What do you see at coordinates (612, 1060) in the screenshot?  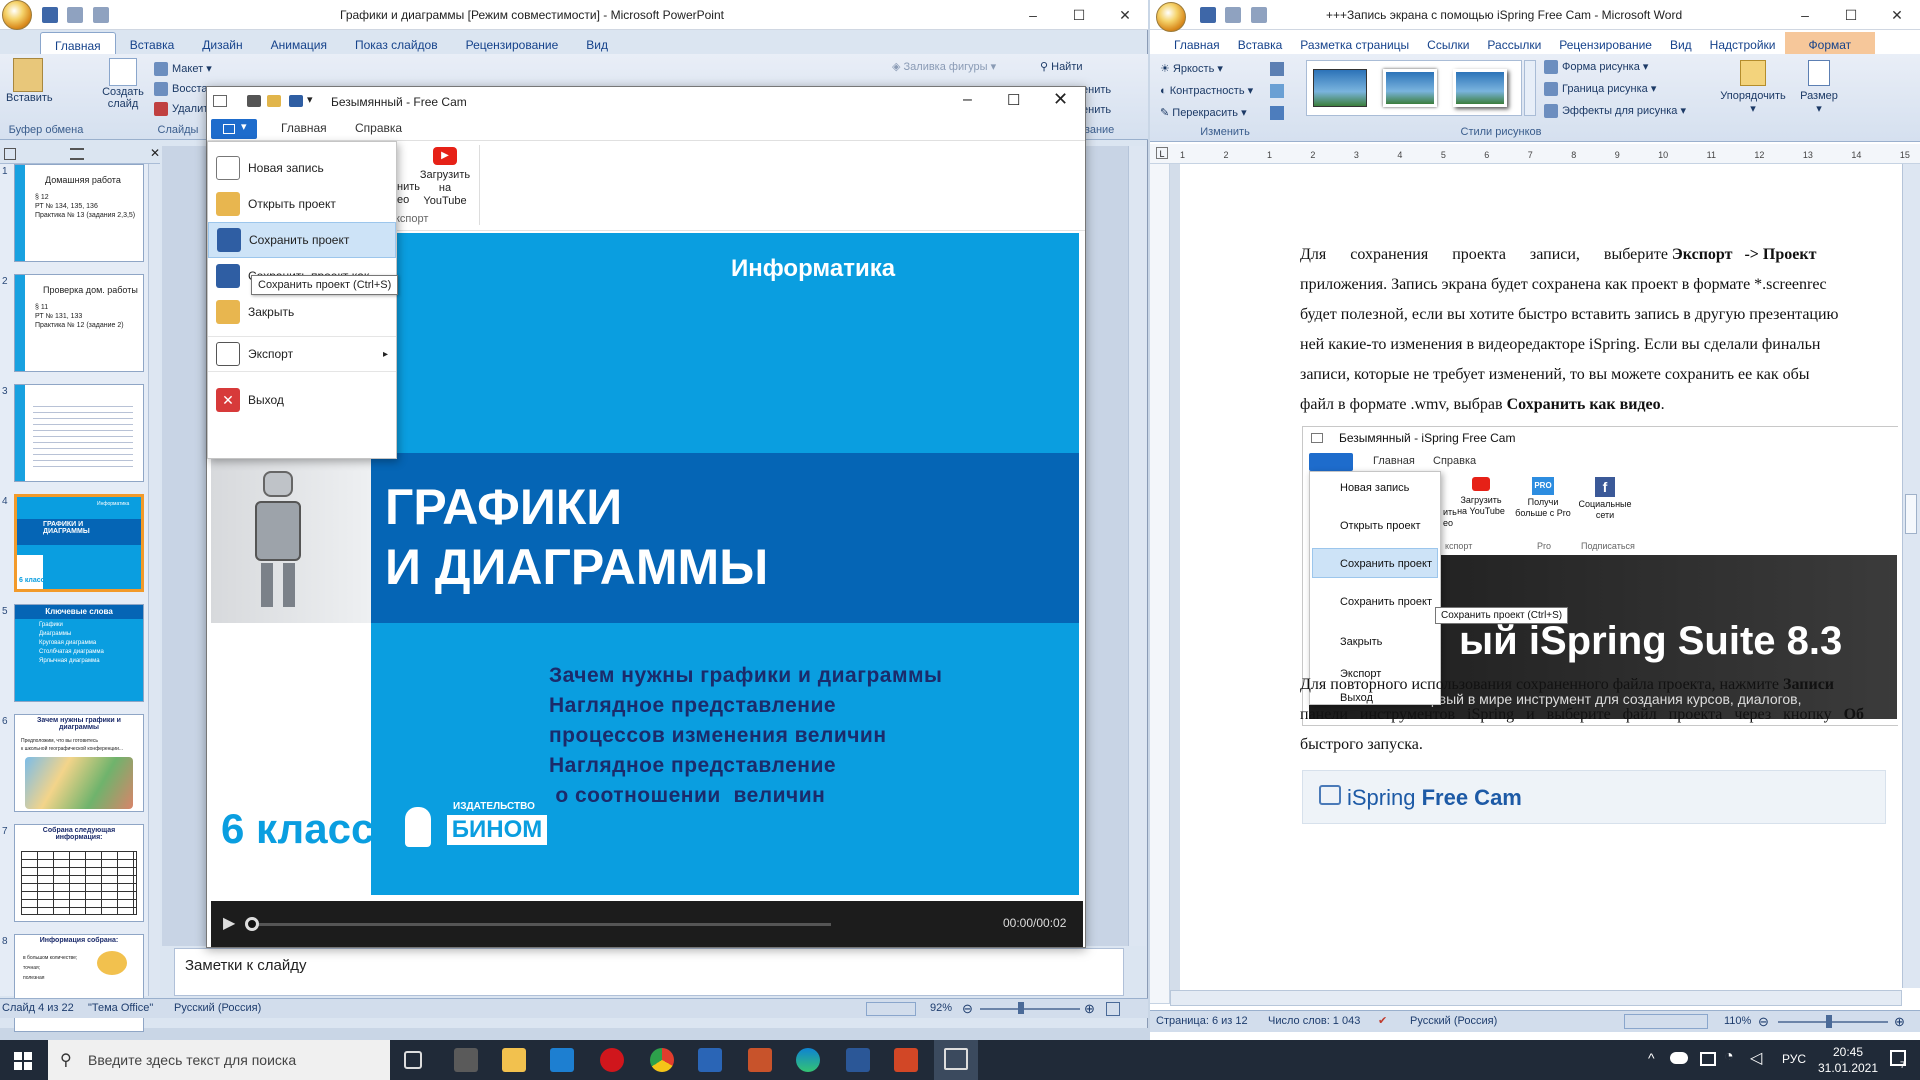 I see `opera-icon` at bounding box center [612, 1060].